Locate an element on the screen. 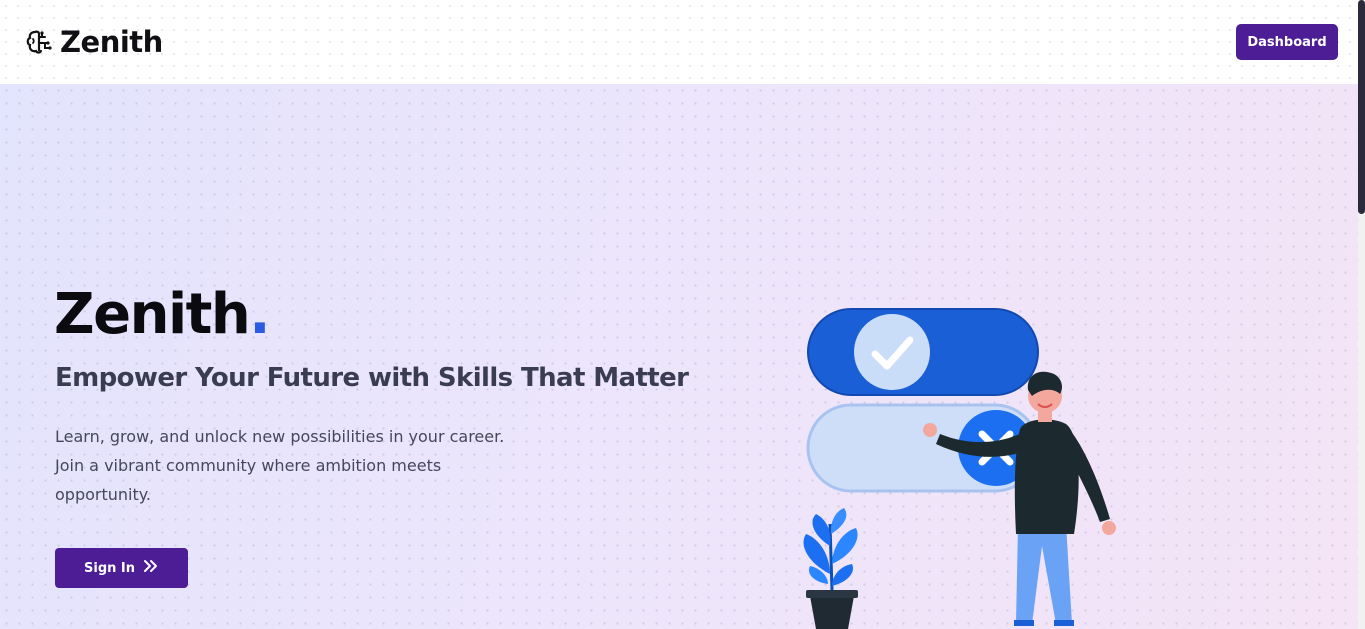 This screenshot has width=1365, height=629. brand-logo: Zenith is located at coordinates (93, 42).